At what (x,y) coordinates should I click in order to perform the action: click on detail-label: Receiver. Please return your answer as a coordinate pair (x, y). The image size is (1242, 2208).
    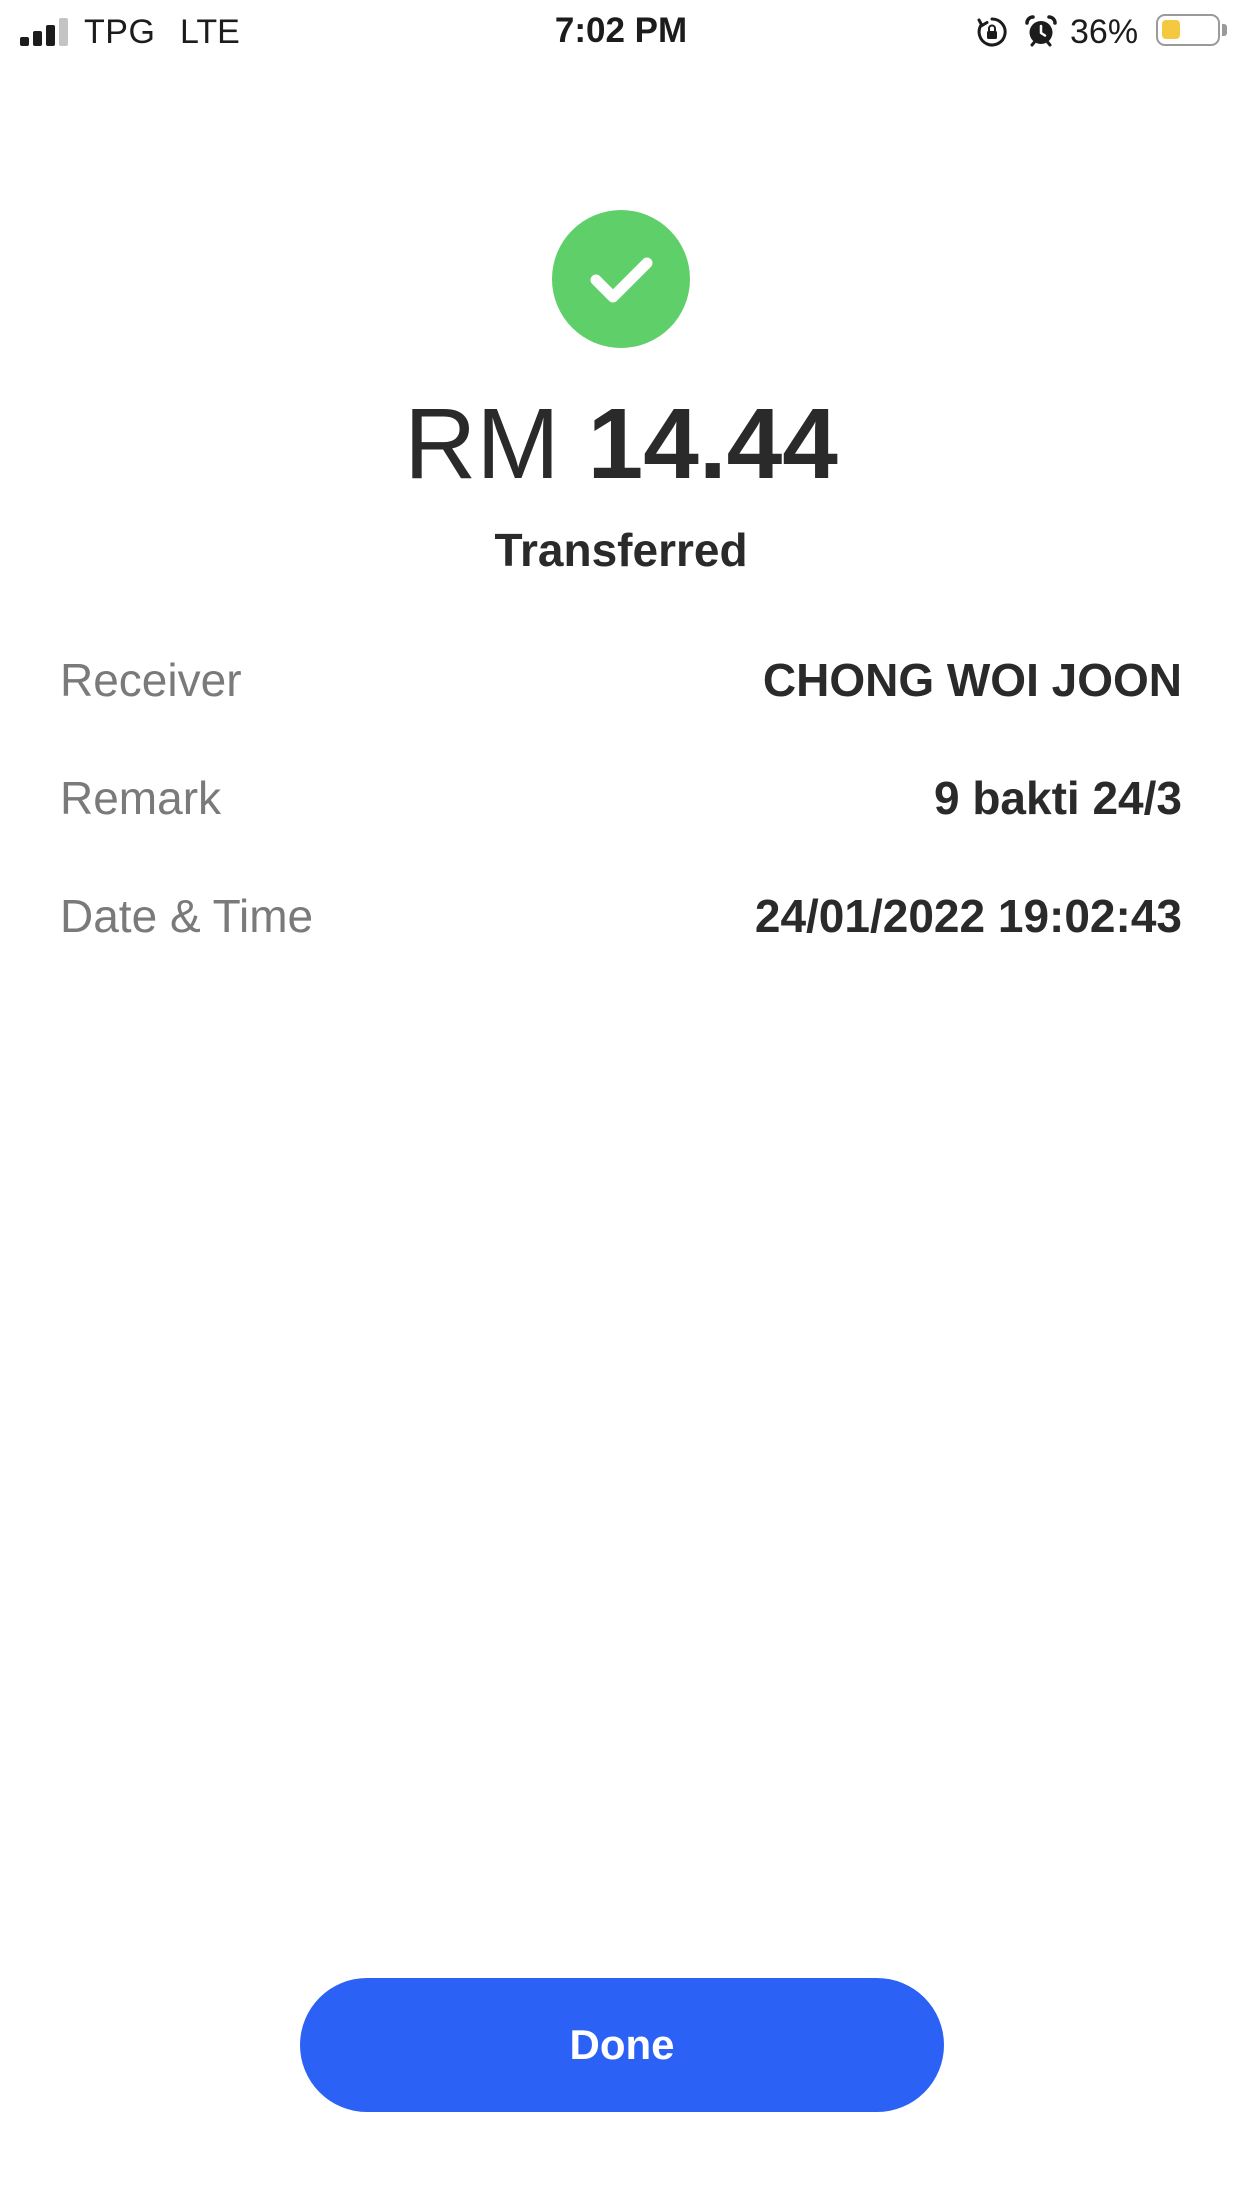
    Looking at the image, I should click on (151, 680).